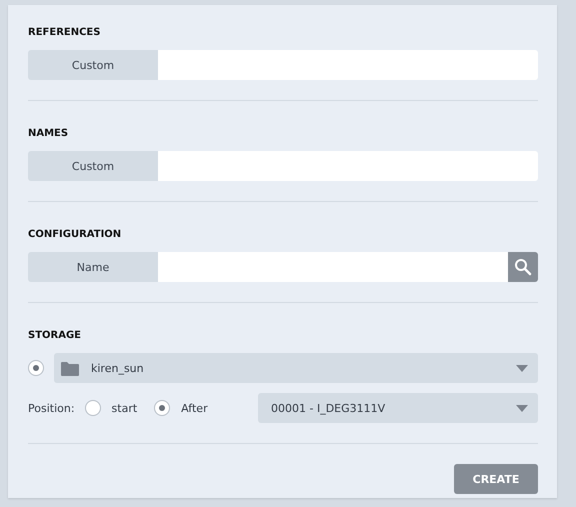 The width and height of the screenshot is (576, 507). Describe the element at coordinates (49, 134) in the screenshot. I see `section-title: NAMES` at that location.